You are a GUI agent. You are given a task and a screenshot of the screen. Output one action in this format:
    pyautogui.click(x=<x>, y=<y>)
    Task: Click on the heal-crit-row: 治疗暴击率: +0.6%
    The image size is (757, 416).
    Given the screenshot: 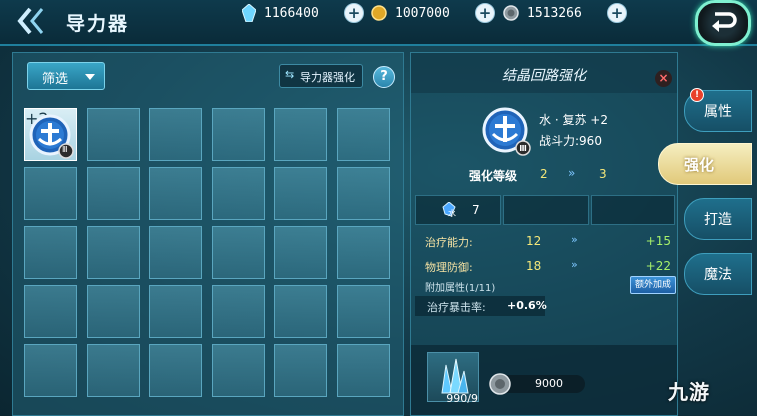 What is the action you would take?
    pyautogui.click(x=481, y=306)
    